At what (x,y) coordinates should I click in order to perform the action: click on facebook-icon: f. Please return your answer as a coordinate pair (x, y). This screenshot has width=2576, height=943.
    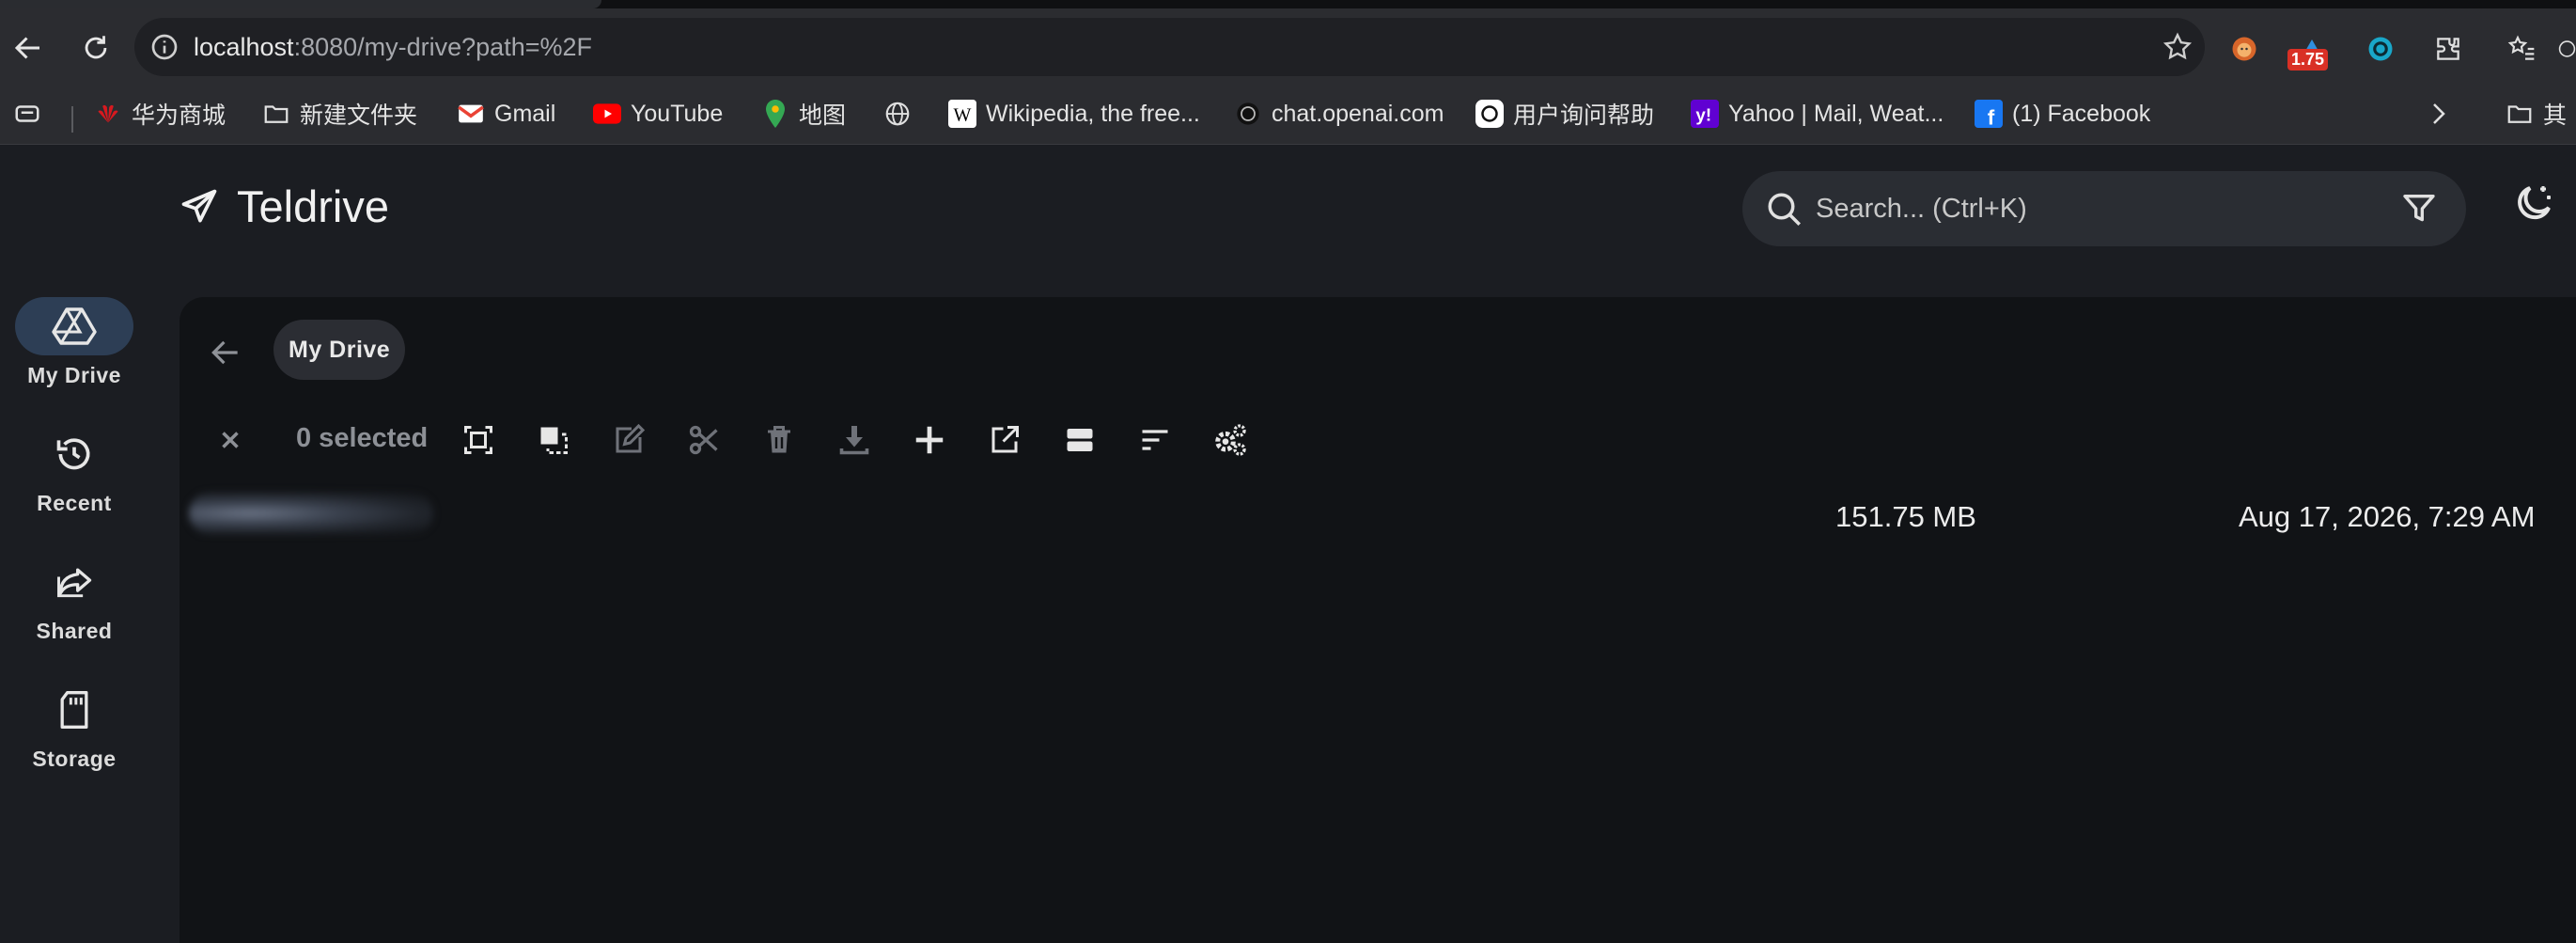
    Looking at the image, I should click on (1989, 114).